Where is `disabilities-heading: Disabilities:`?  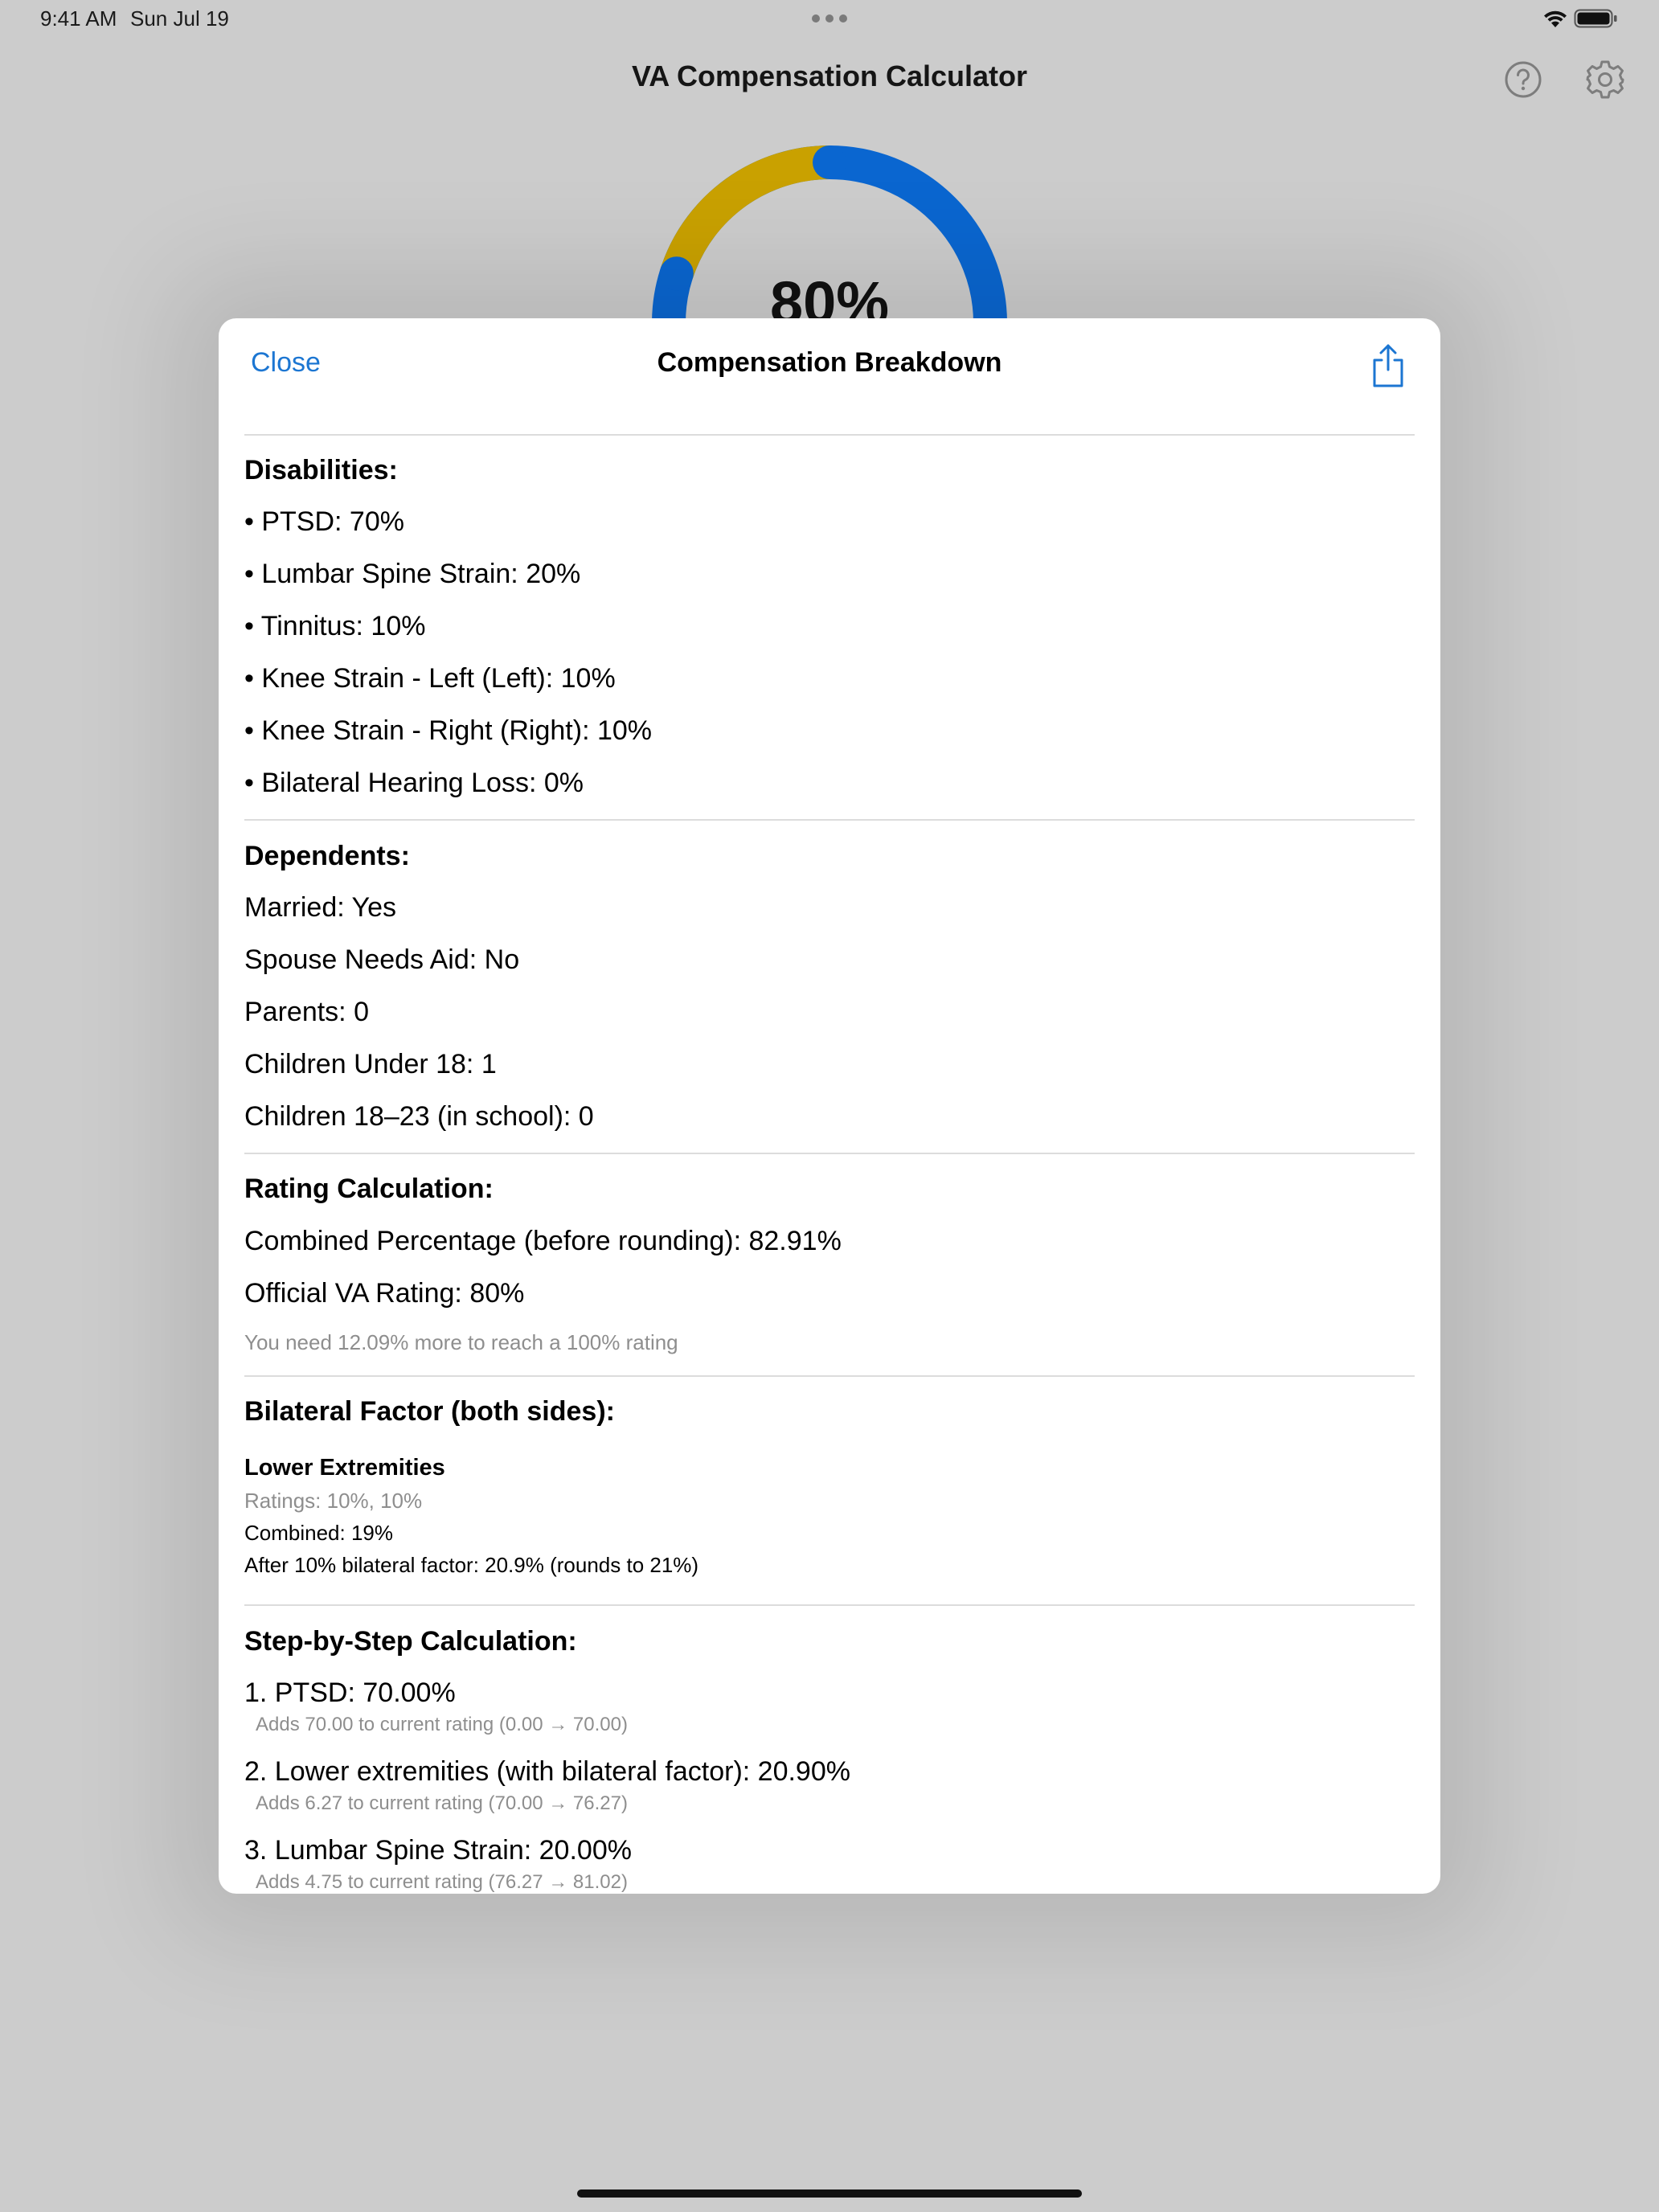
disabilities-heading: Disabilities: is located at coordinates (321, 470).